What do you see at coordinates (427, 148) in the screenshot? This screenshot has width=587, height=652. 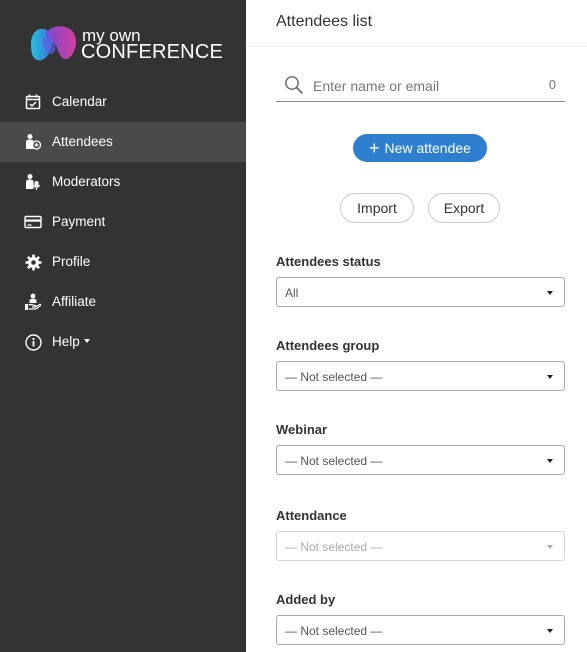 I see `new-attendee-label: New attendee` at bounding box center [427, 148].